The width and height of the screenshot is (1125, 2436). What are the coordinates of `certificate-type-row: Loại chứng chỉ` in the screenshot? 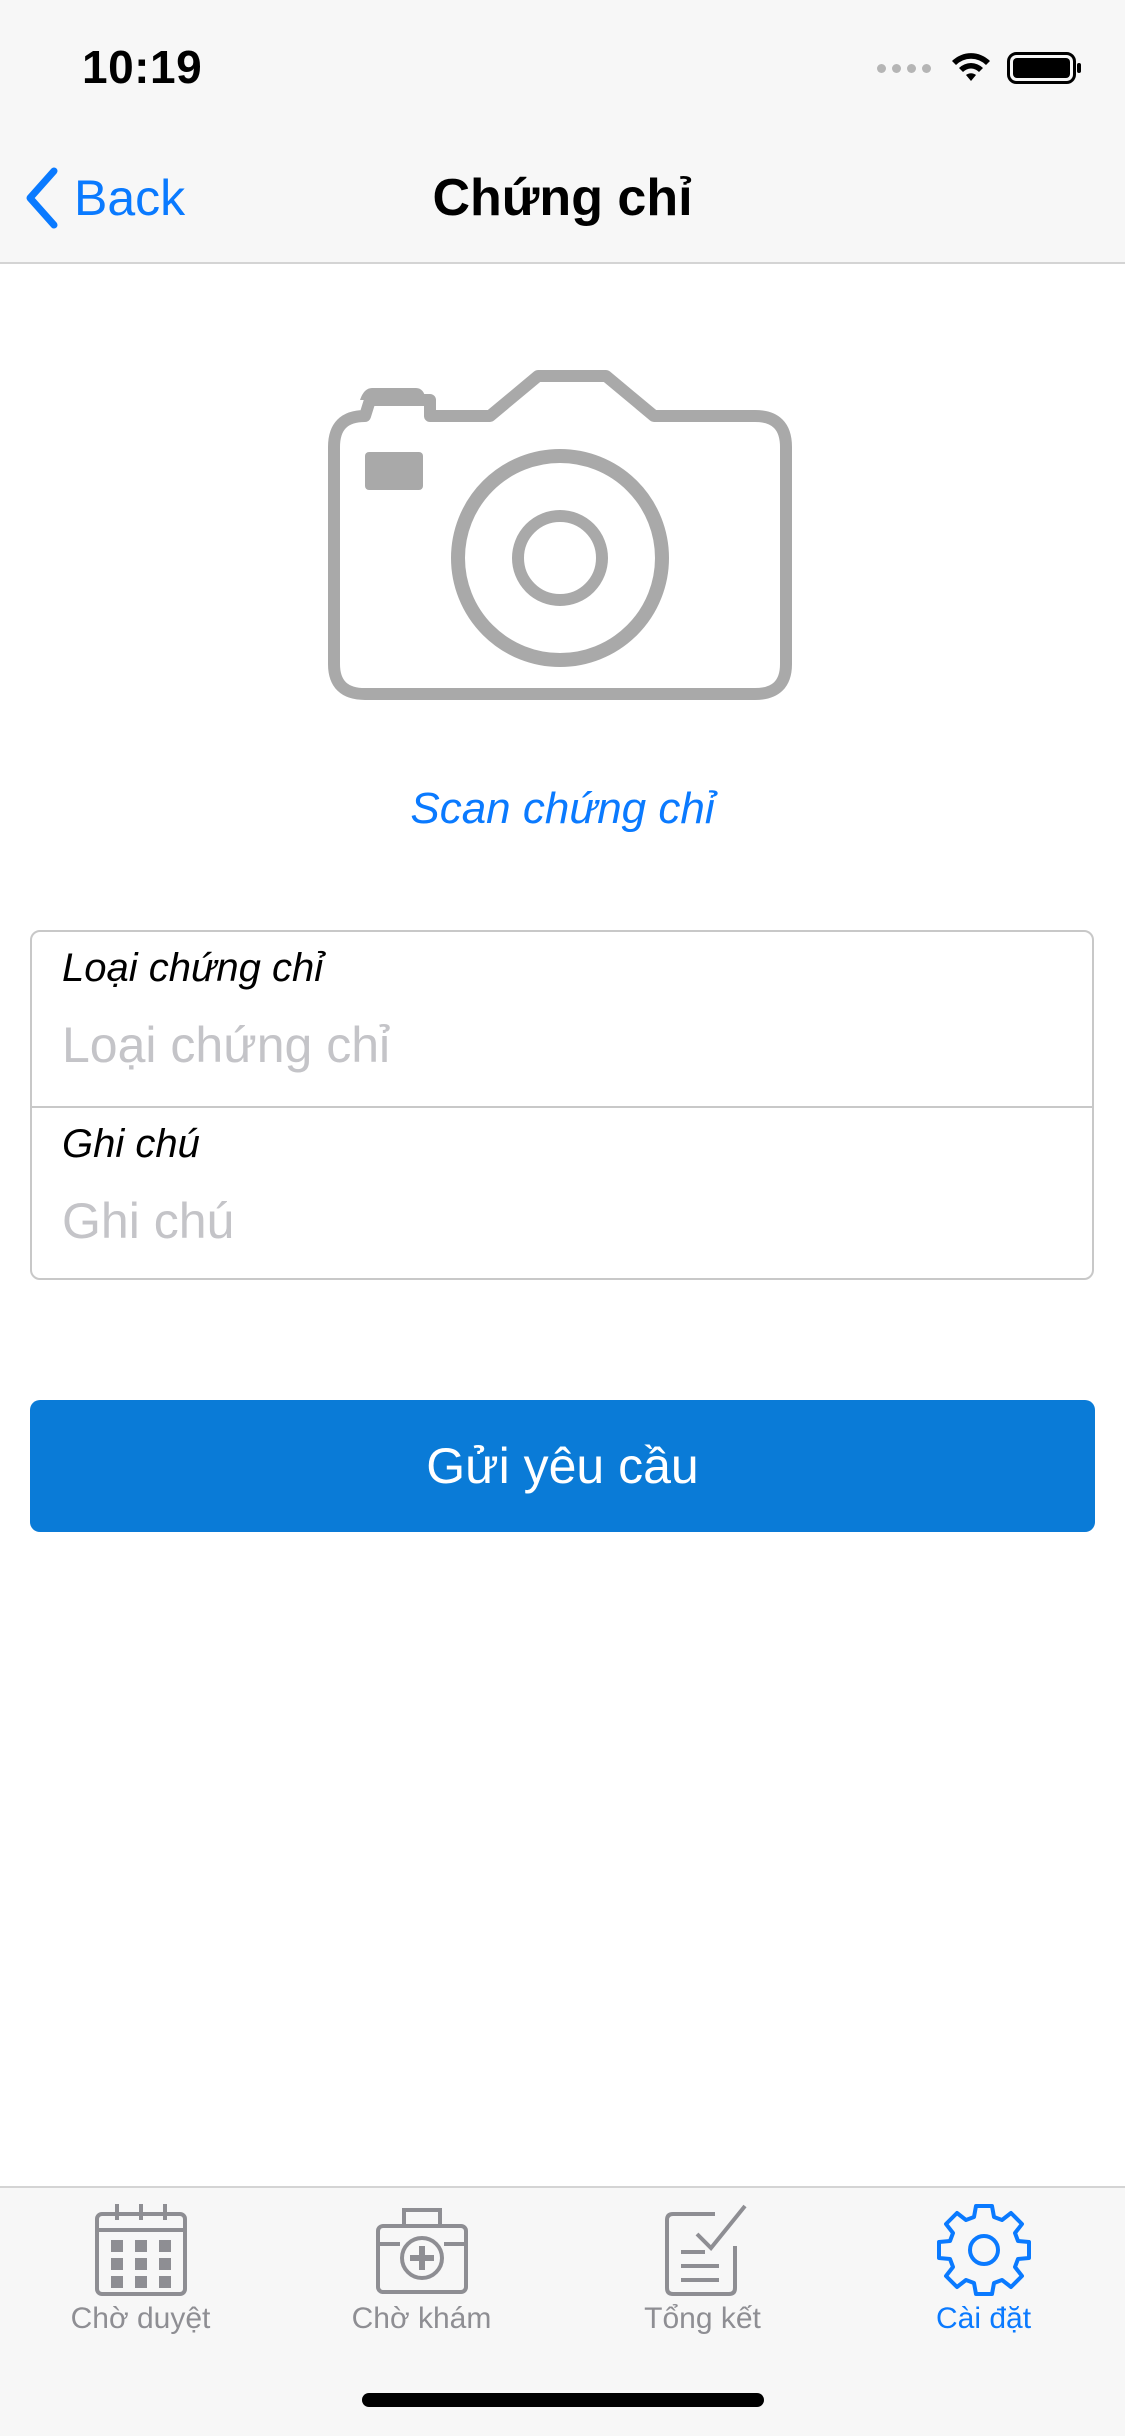 It's located at (562, 1019).